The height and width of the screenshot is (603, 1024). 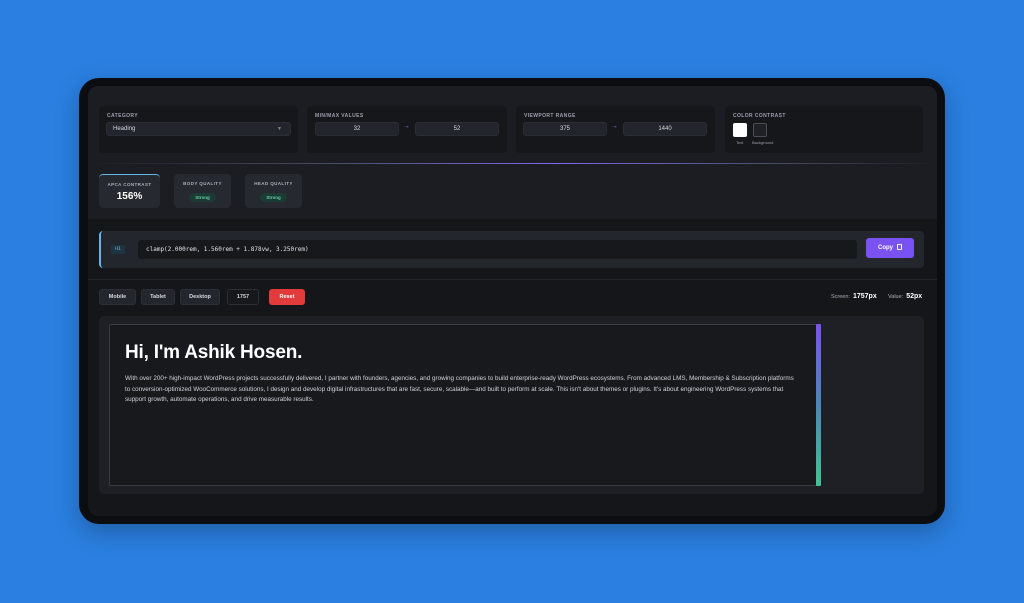 What do you see at coordinates (129, 184) in the screenshot?
I see `apca-contrast-label: APCA CONTRAST` at bounding box center [129, 184].